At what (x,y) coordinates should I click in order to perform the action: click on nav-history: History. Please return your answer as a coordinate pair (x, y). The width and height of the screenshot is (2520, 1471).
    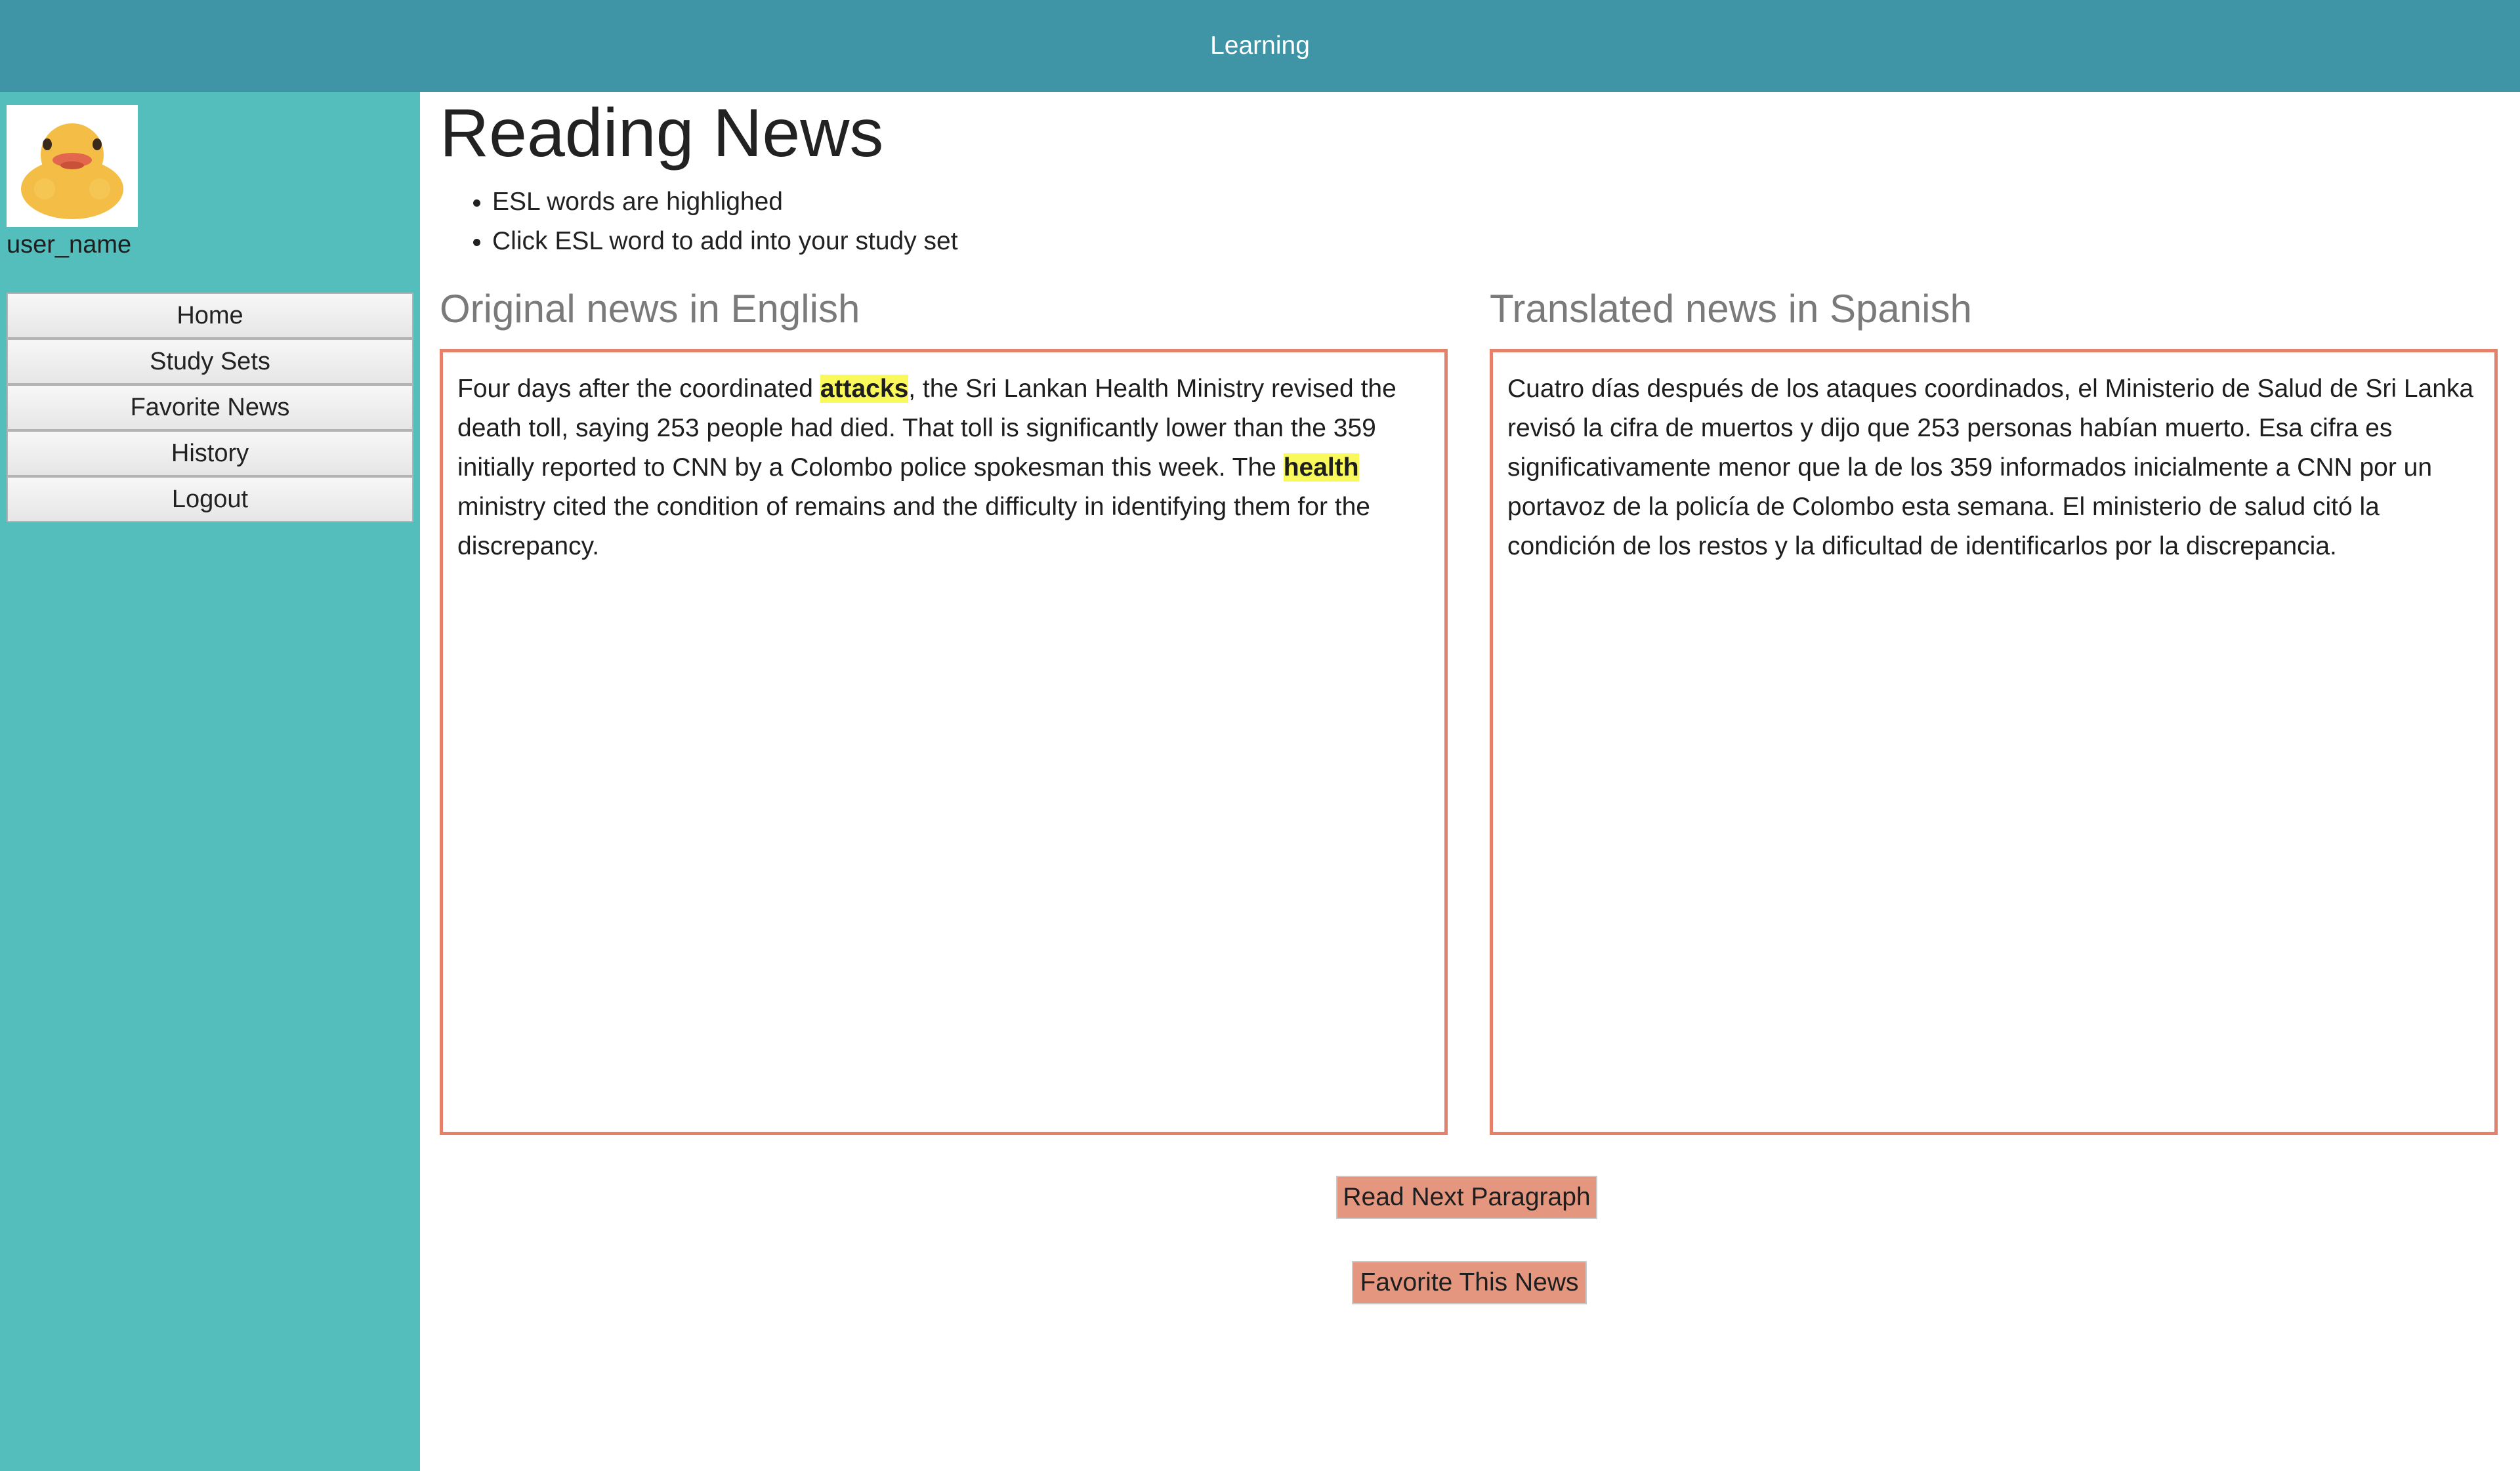
    Looking at the image, I should click on (210, 453).